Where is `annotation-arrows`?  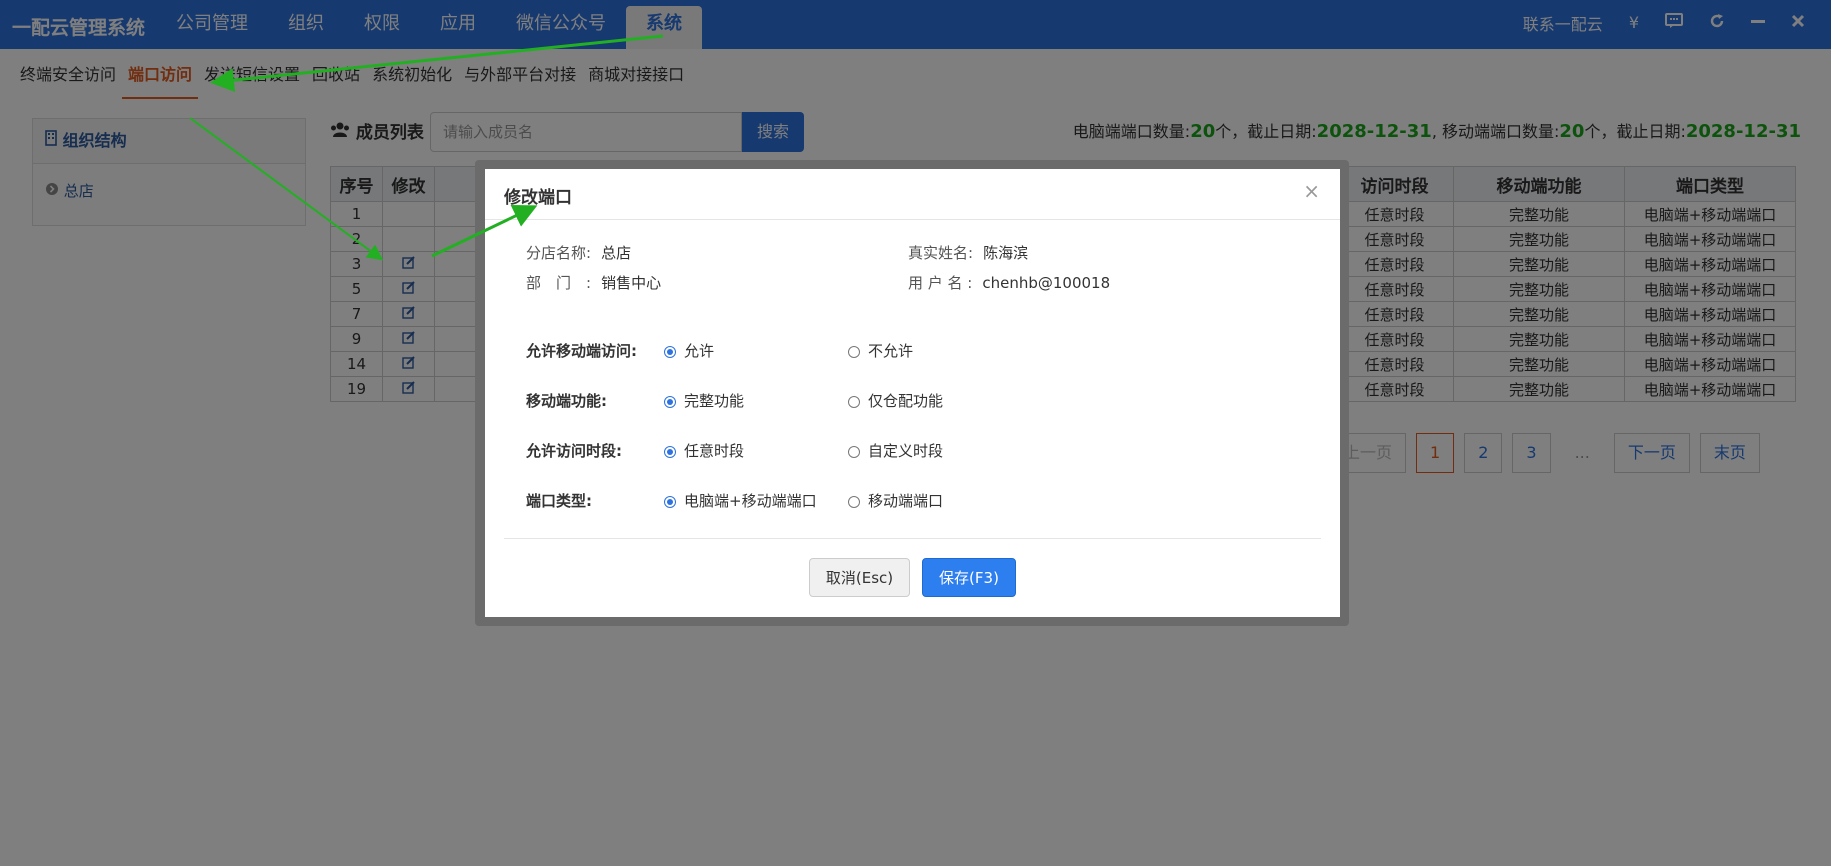
annotation-arrows is located at coordinates (426, 147).